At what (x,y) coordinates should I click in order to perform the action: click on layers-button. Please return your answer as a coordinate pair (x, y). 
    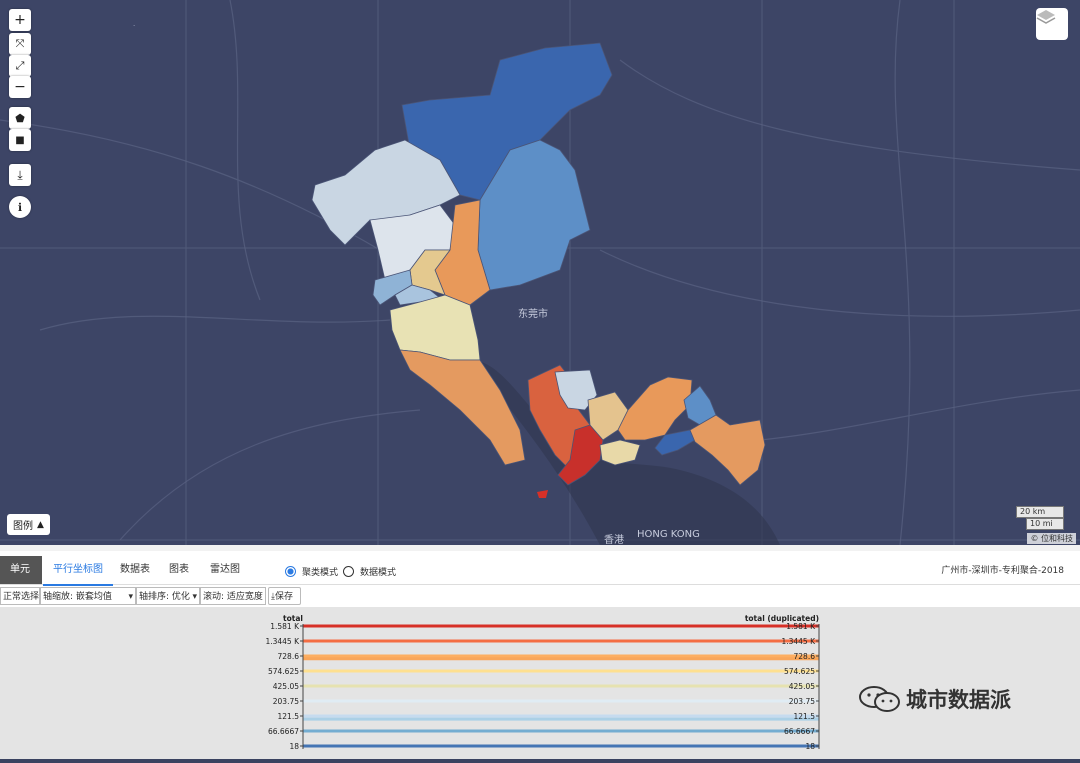
    Looking at the image, I should click on (1052, 24).